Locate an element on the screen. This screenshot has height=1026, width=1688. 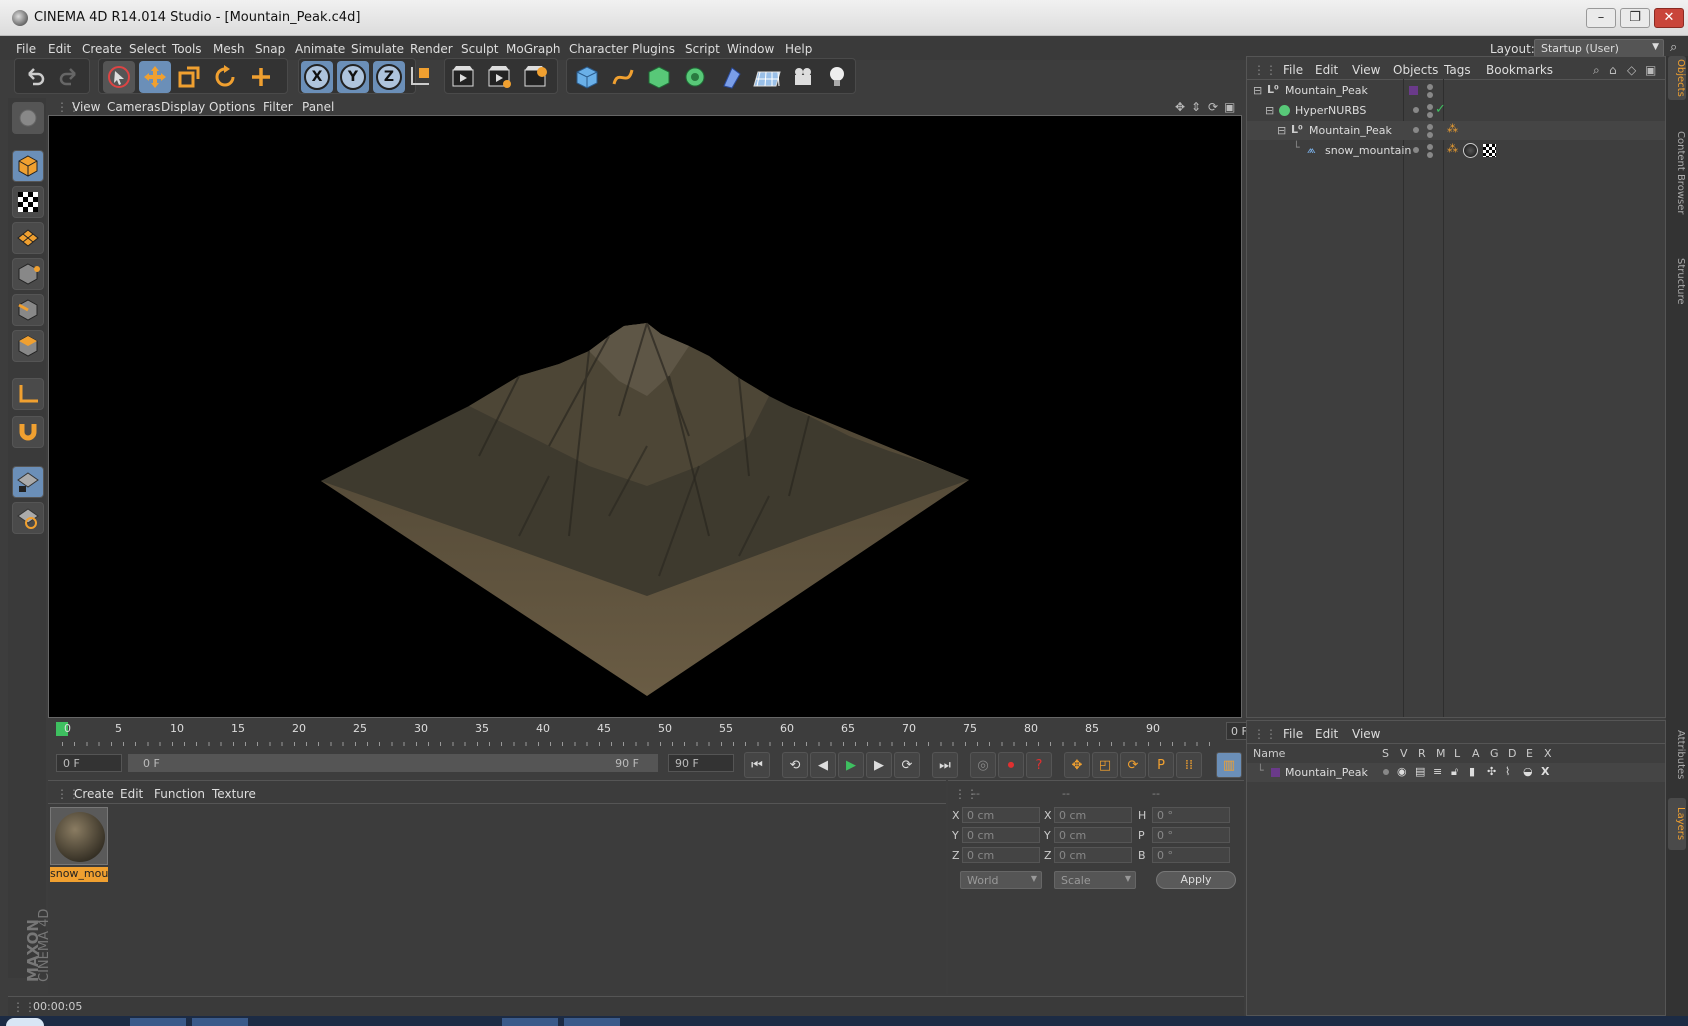
viewport-menu-panel: Panel is located at coordinates (318, 107).